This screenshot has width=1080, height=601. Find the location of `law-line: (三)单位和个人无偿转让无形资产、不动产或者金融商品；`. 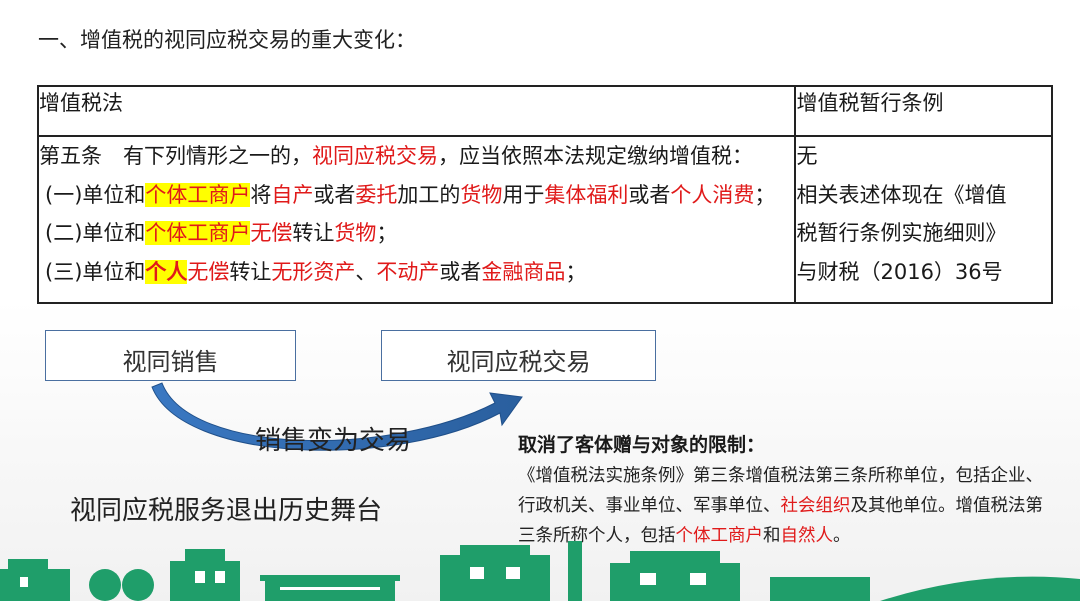

law-line: (三)单位和个人无偿转让无形资产、不动产或者金融商品； is located at coordinates (416, 272).